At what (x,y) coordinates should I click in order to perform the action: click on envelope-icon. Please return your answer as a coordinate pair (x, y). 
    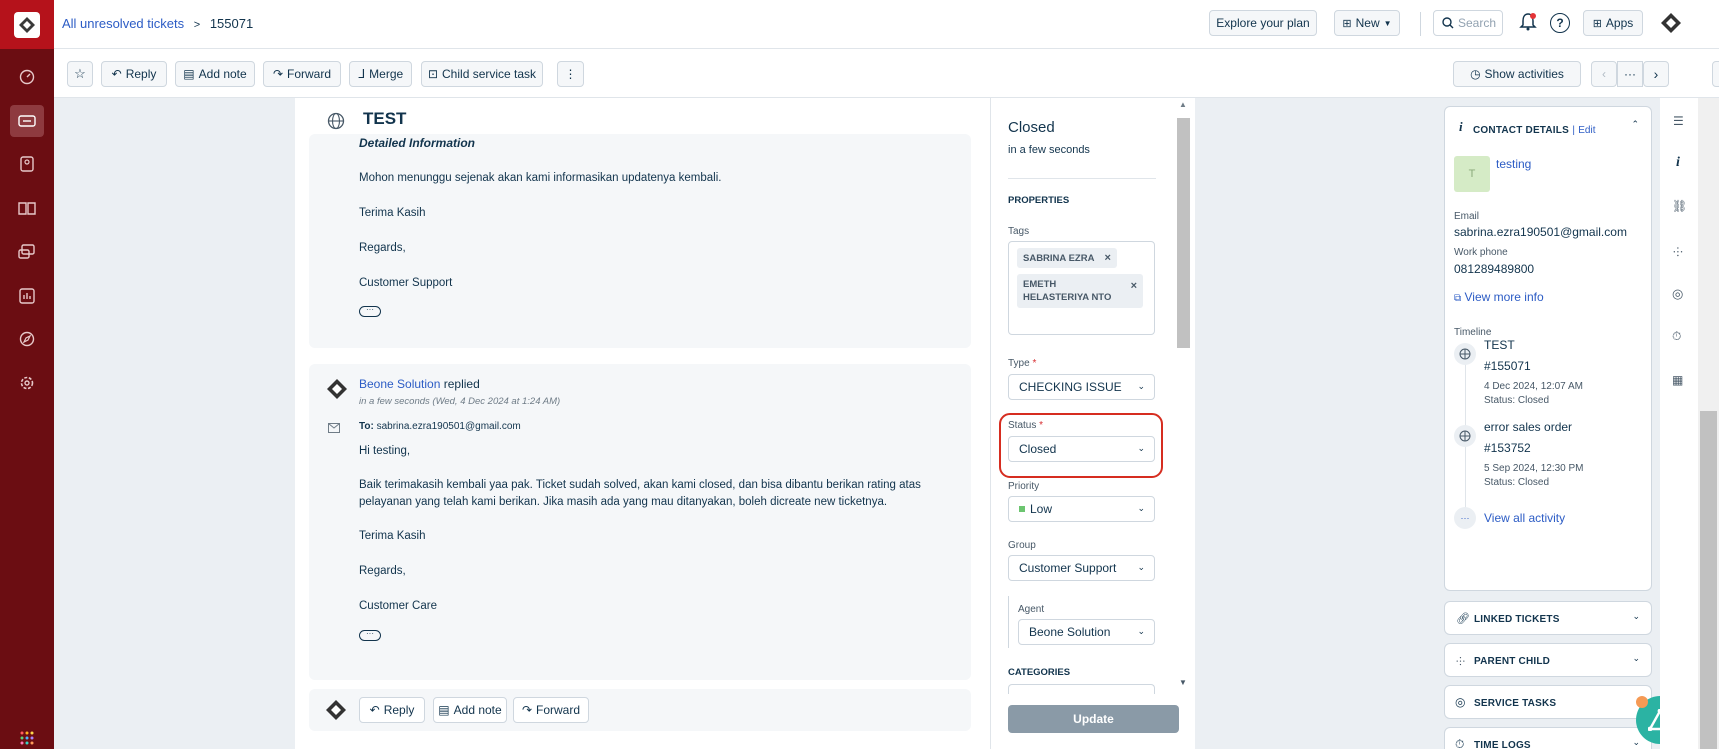
    Looking at the image, I should click on (334, 429).